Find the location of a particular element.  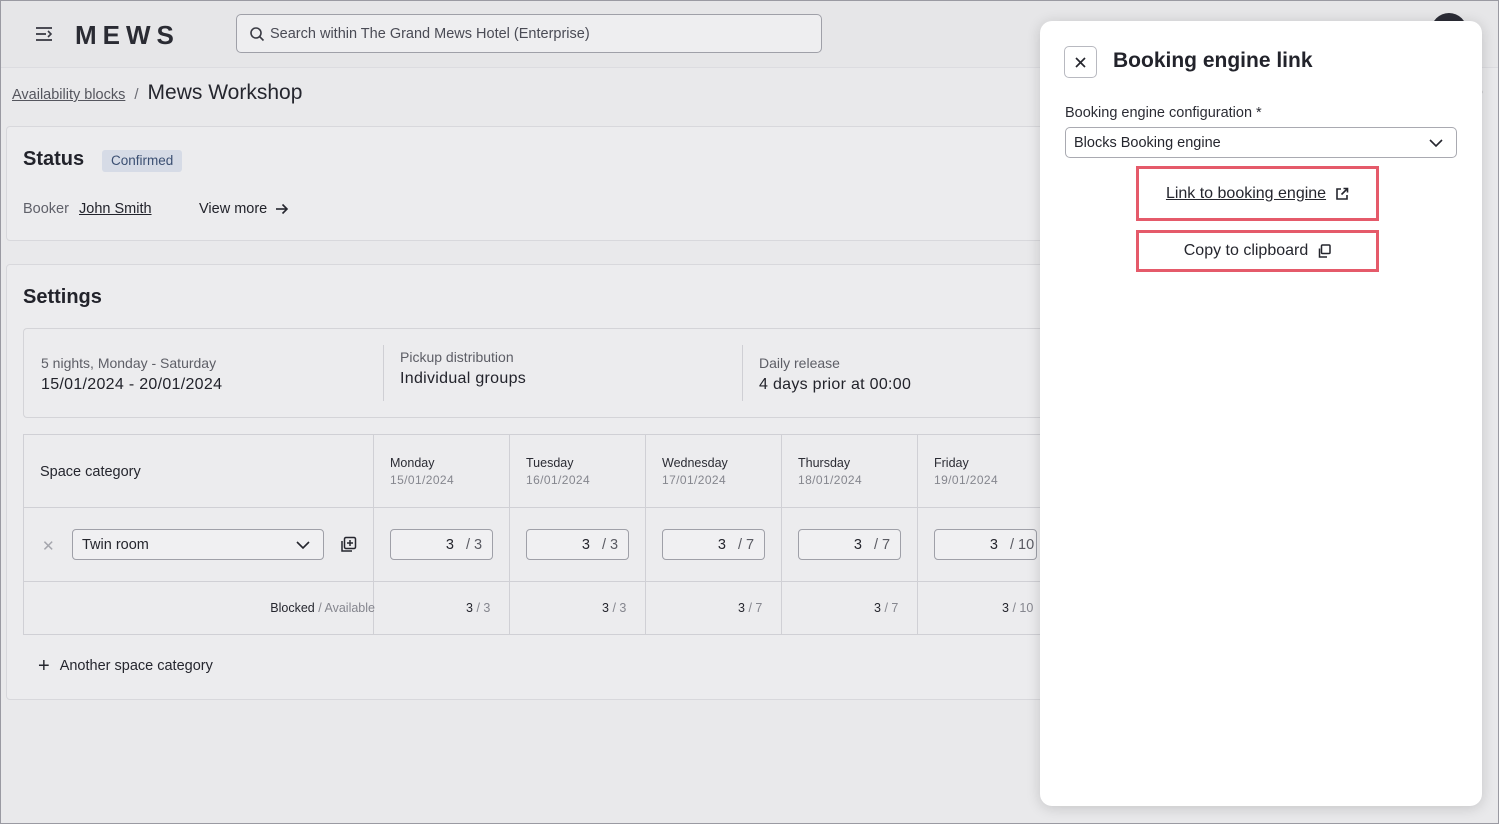

total-available: / 10 is located at coordinates (1023, 608).